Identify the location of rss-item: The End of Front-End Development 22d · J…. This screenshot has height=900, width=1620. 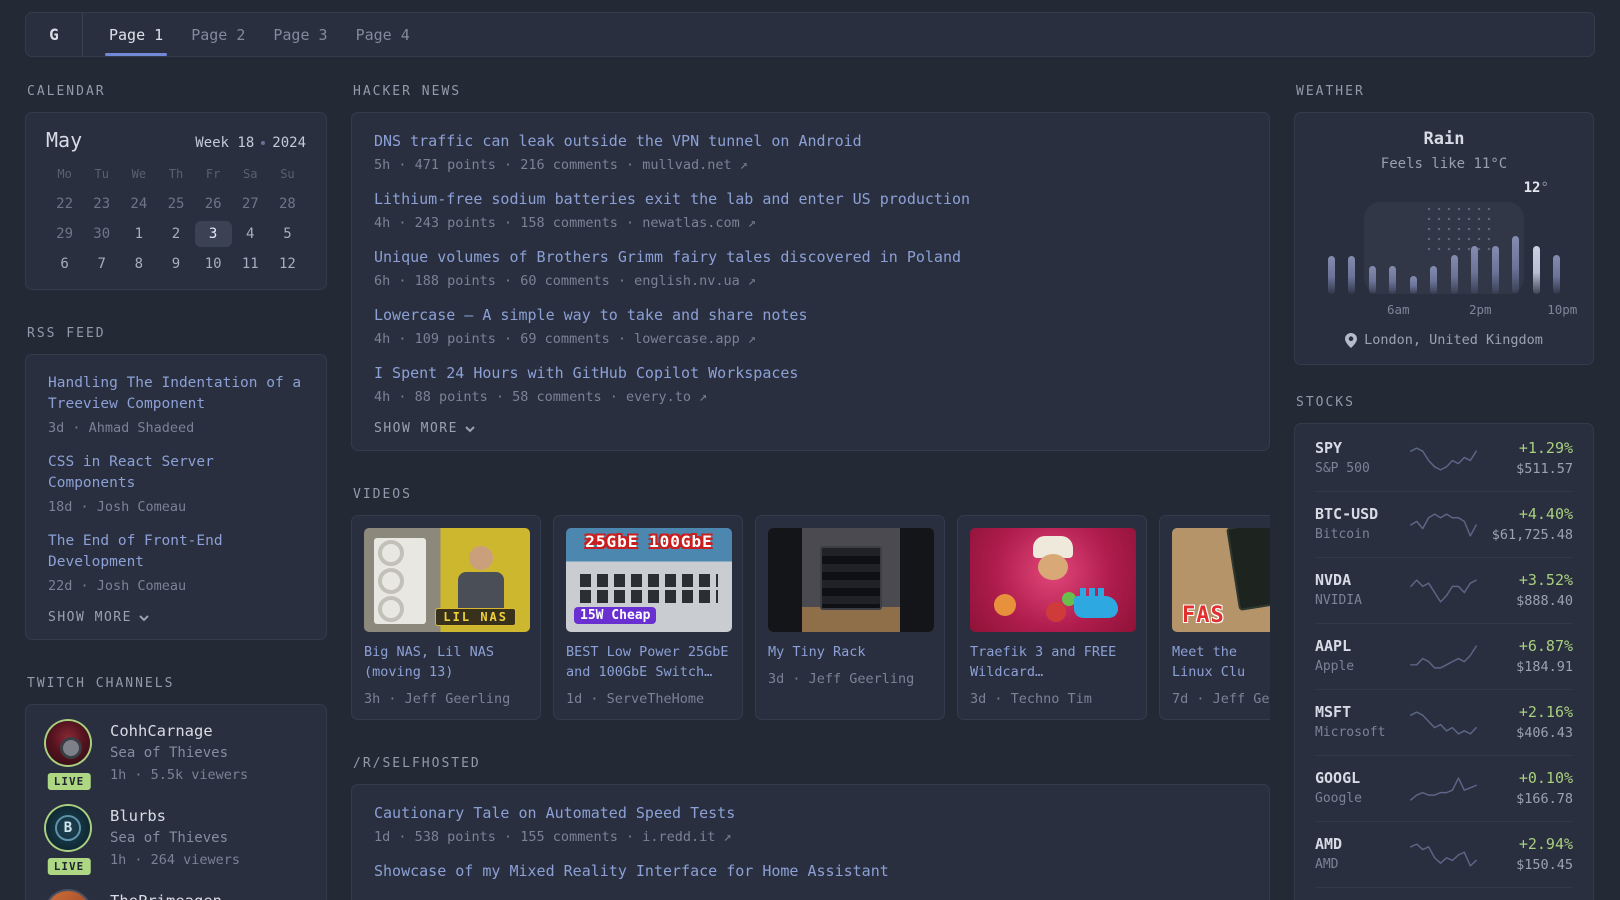
(176, 563).